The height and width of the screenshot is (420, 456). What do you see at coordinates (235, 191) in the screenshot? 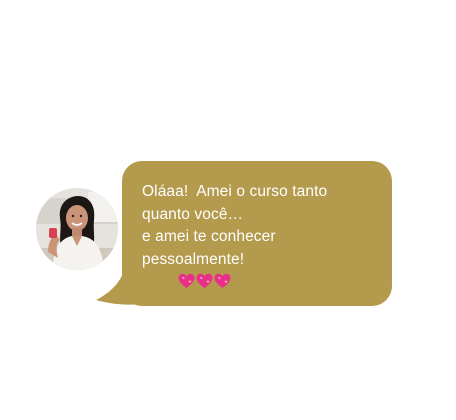
I see `message-line: Oláaa! Amei o curso tanto` at bounding box center [235, 191].